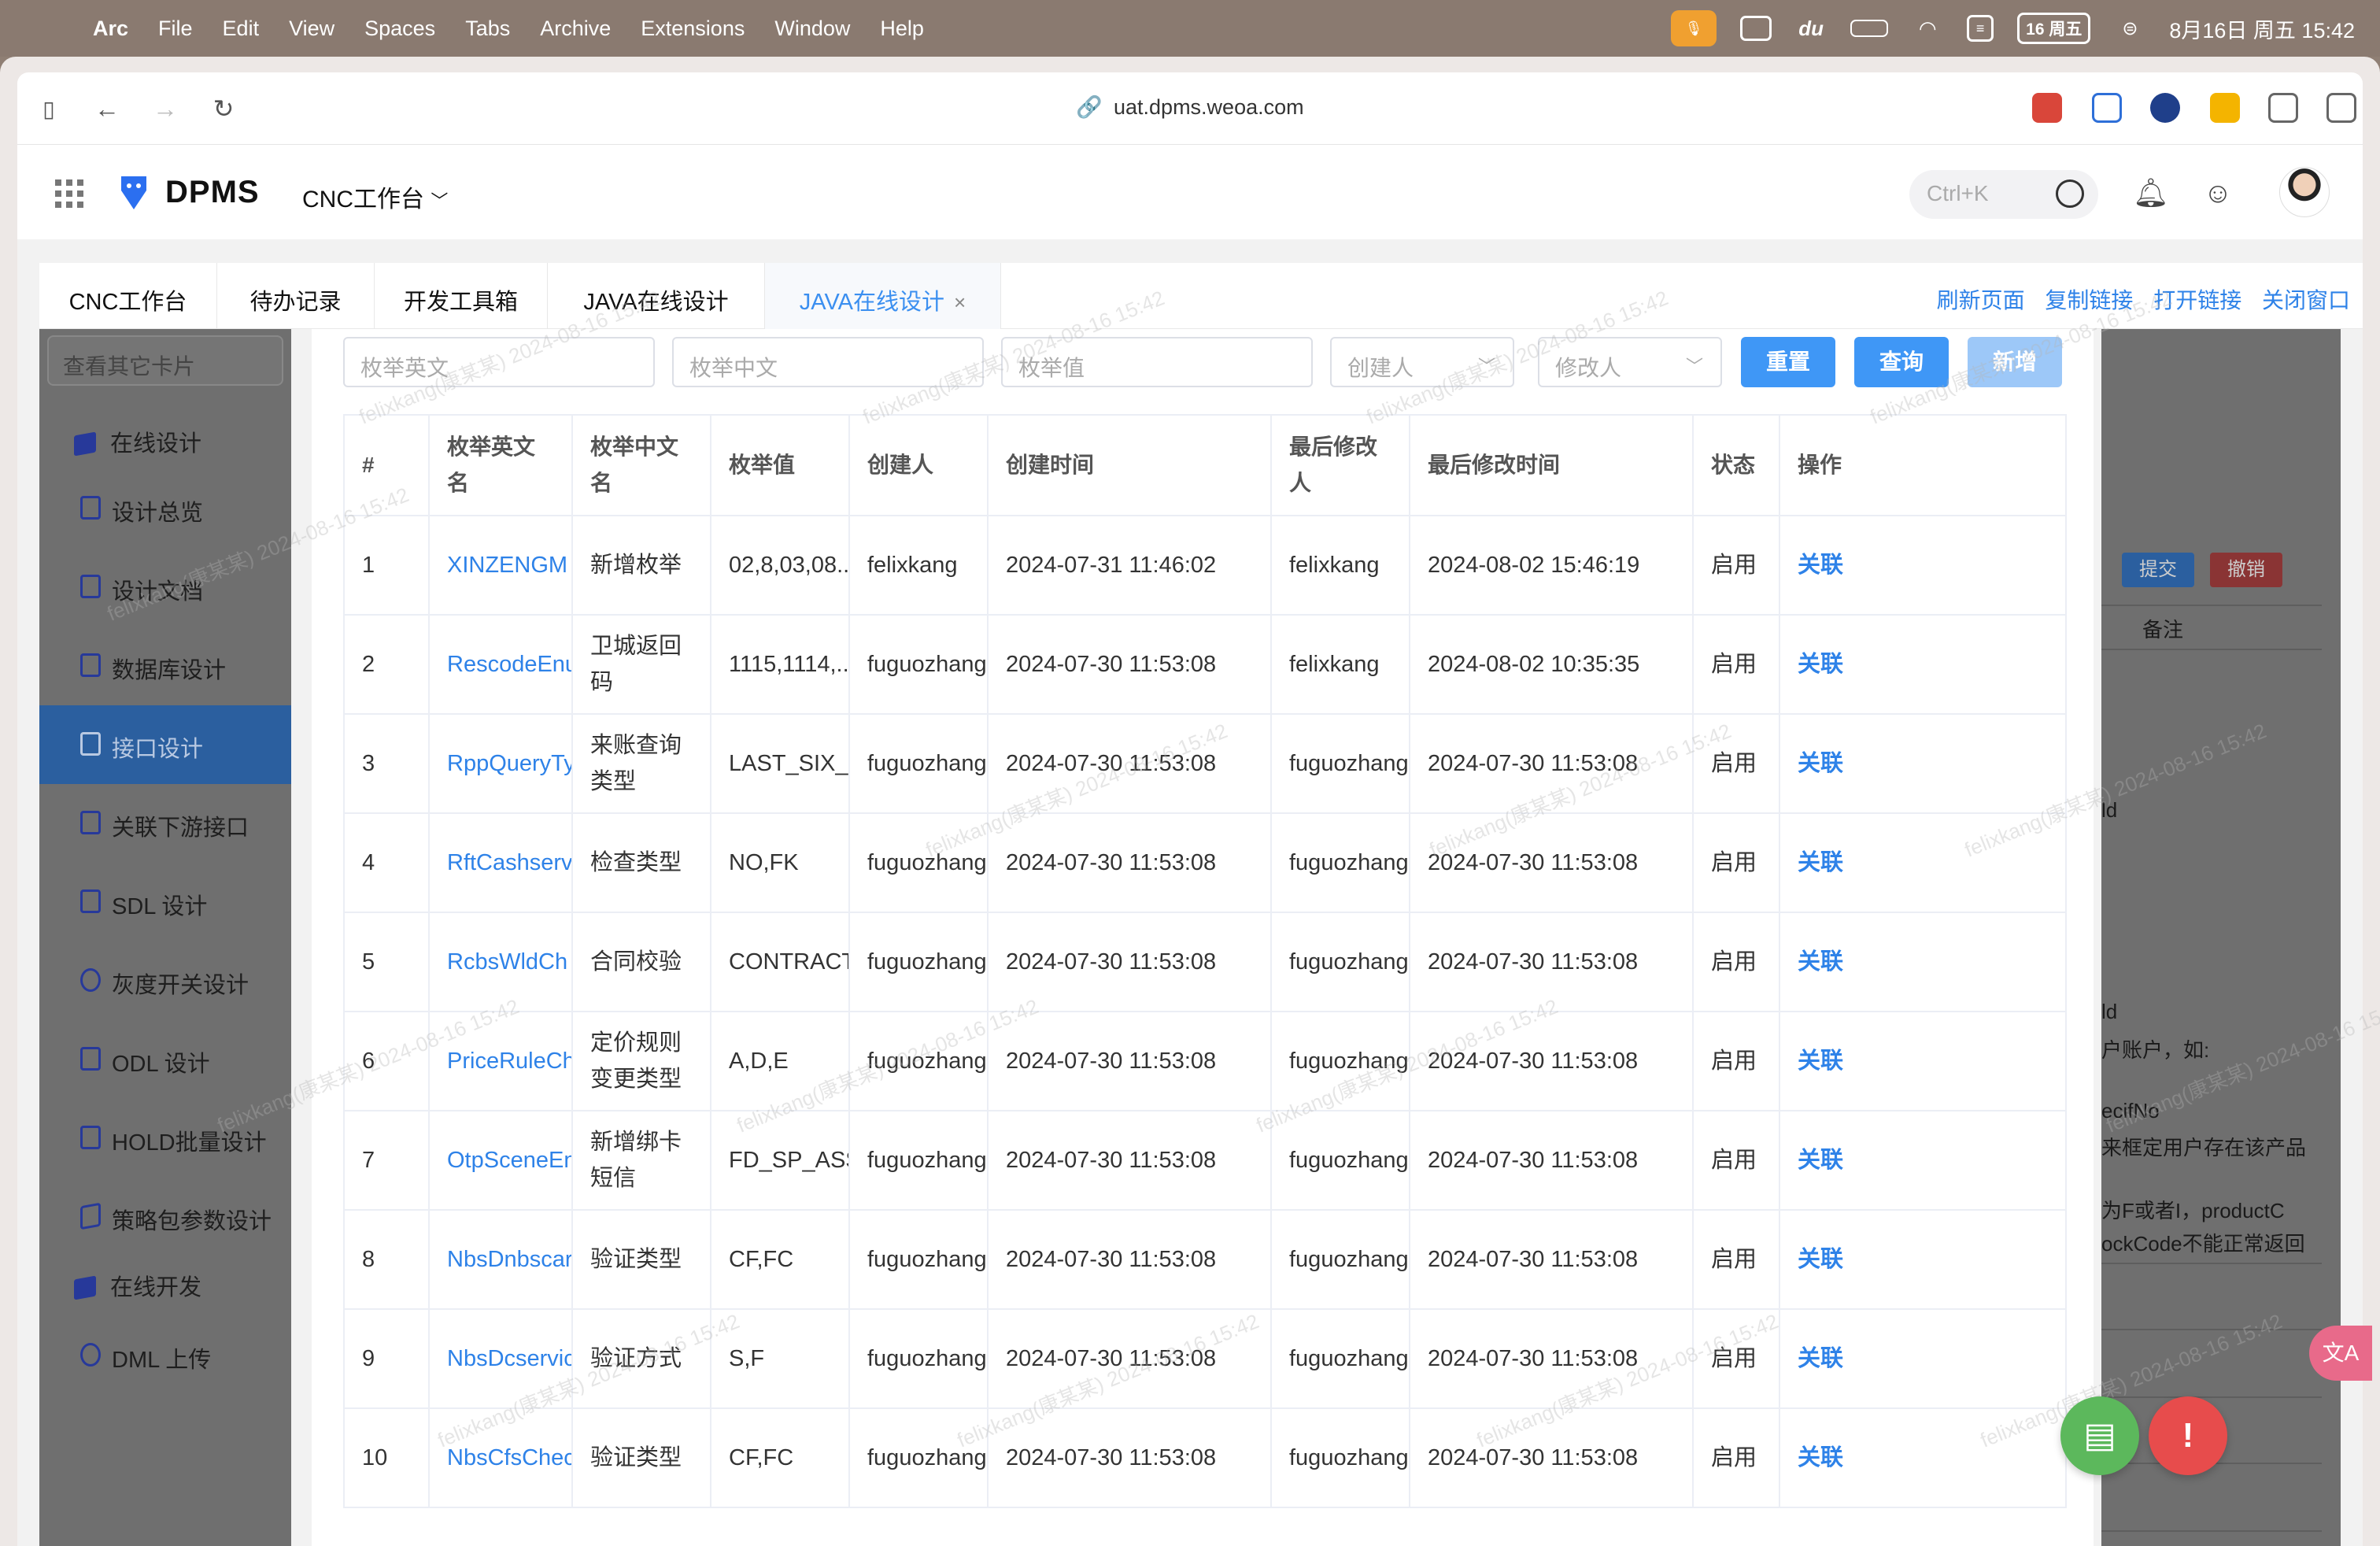 The image size is (2380, 1546). Describe the element at coordinates (165, 1059) in the screenshot. I see `sidebar-item-odl: ODL 设计` at that location.